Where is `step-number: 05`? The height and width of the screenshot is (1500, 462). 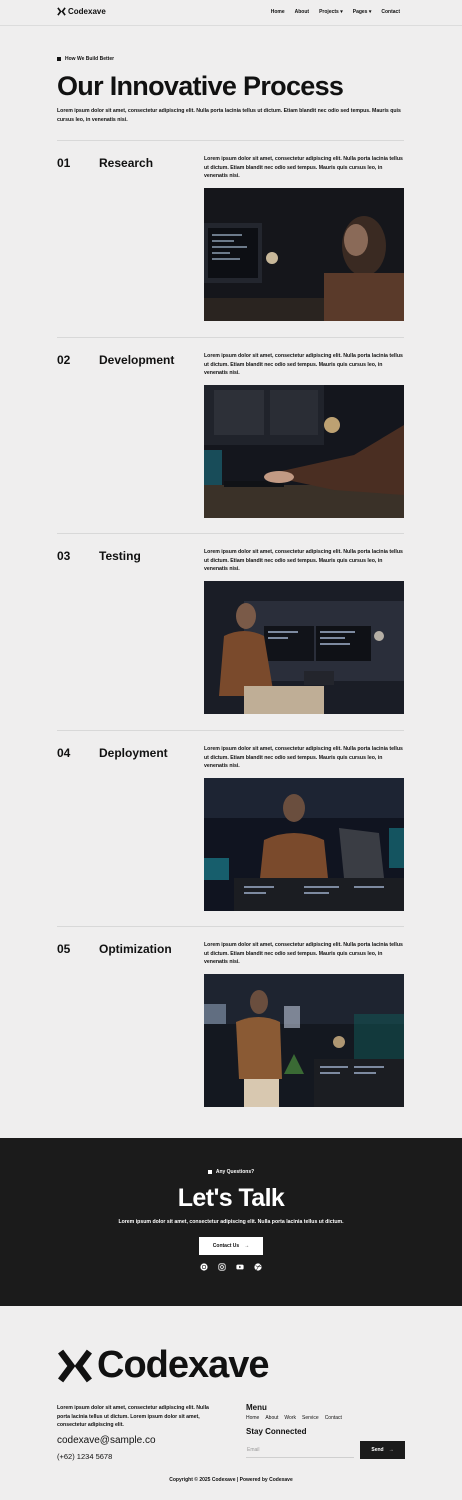
step-number: 05 is located at coordinates (64, 949).